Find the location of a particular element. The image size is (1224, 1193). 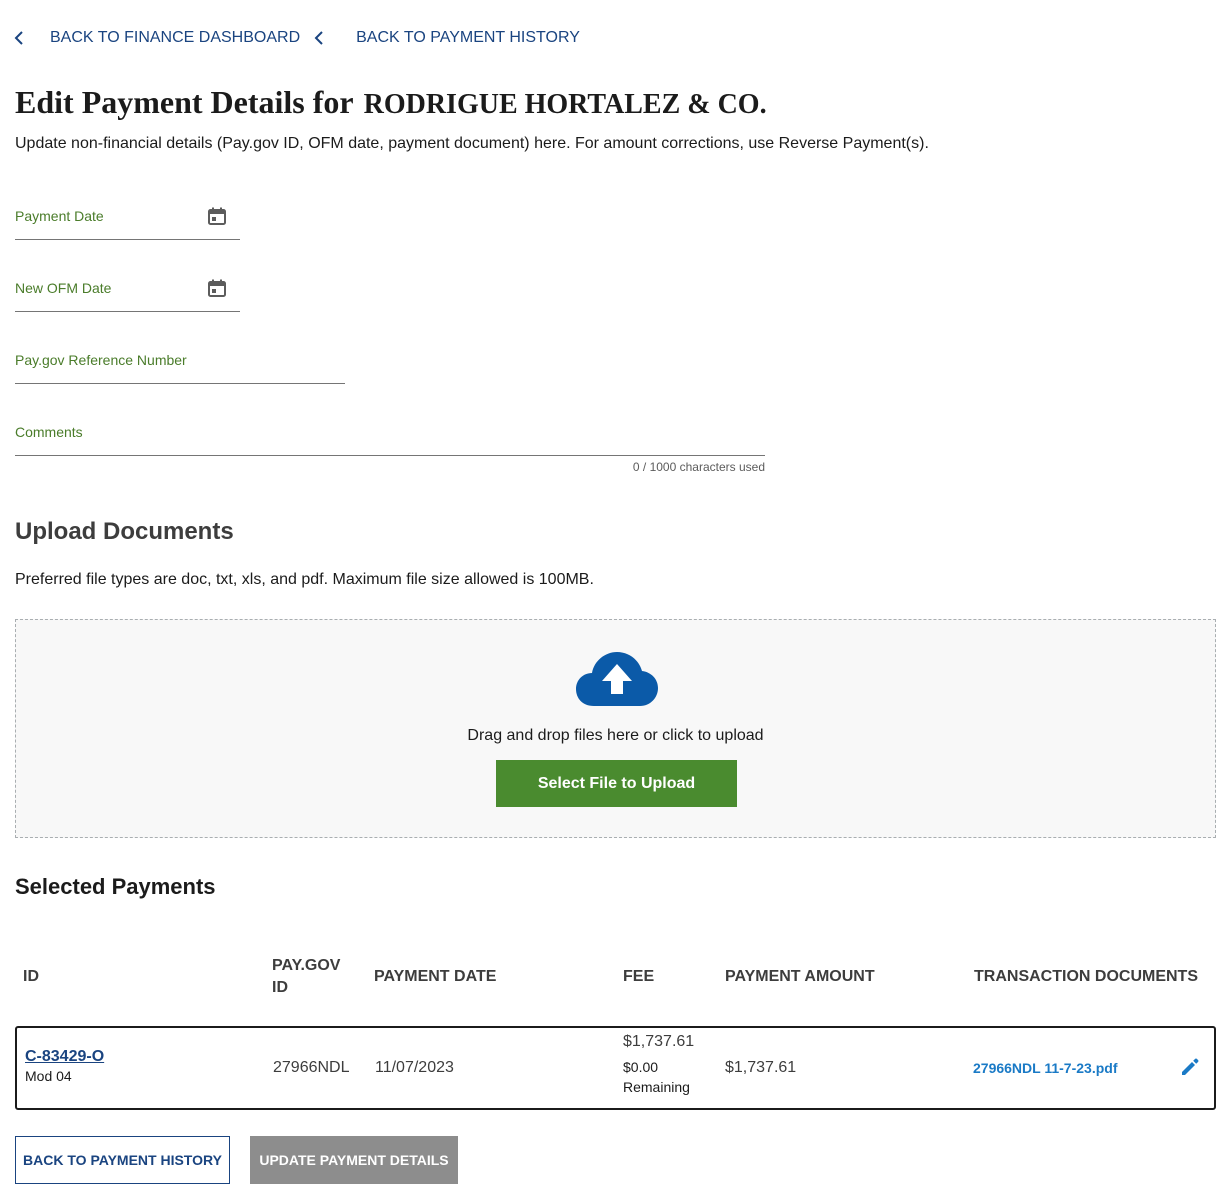

cloud-upload-icon is located at coordinates (617, 679).